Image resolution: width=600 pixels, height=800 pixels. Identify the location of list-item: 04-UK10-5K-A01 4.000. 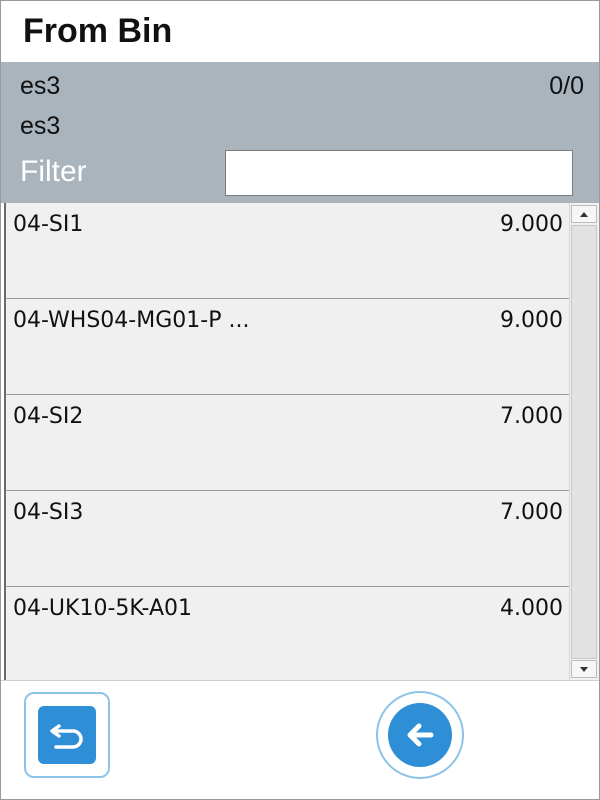
(287, 633).